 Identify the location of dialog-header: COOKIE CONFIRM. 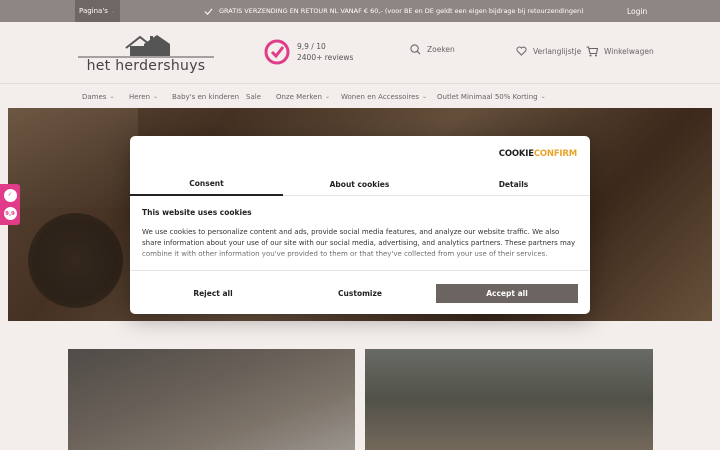
(360, 154).